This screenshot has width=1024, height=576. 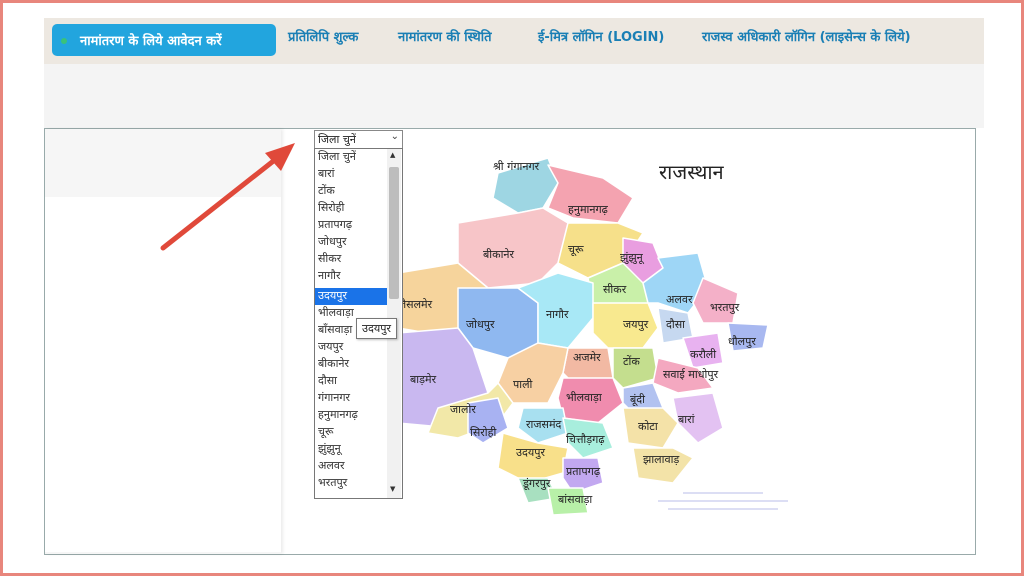 I want to click on dropdown-option: भरतपुर, so click(x=351, y=483).